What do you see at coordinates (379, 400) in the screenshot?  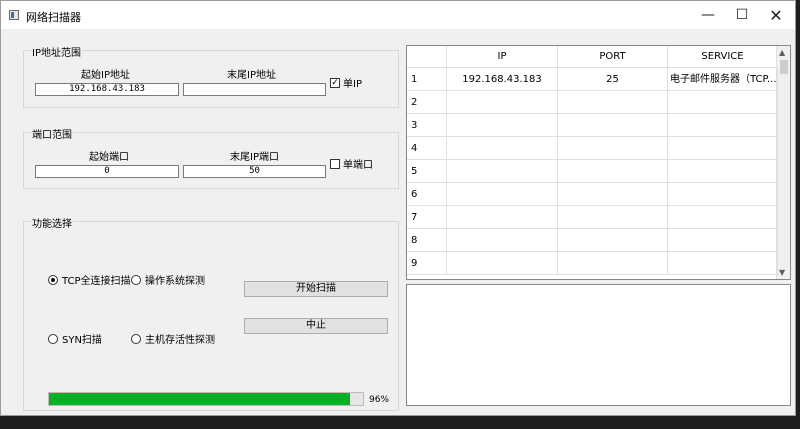 I see `progress-percent: 96%` at bounding box center [379, 400].